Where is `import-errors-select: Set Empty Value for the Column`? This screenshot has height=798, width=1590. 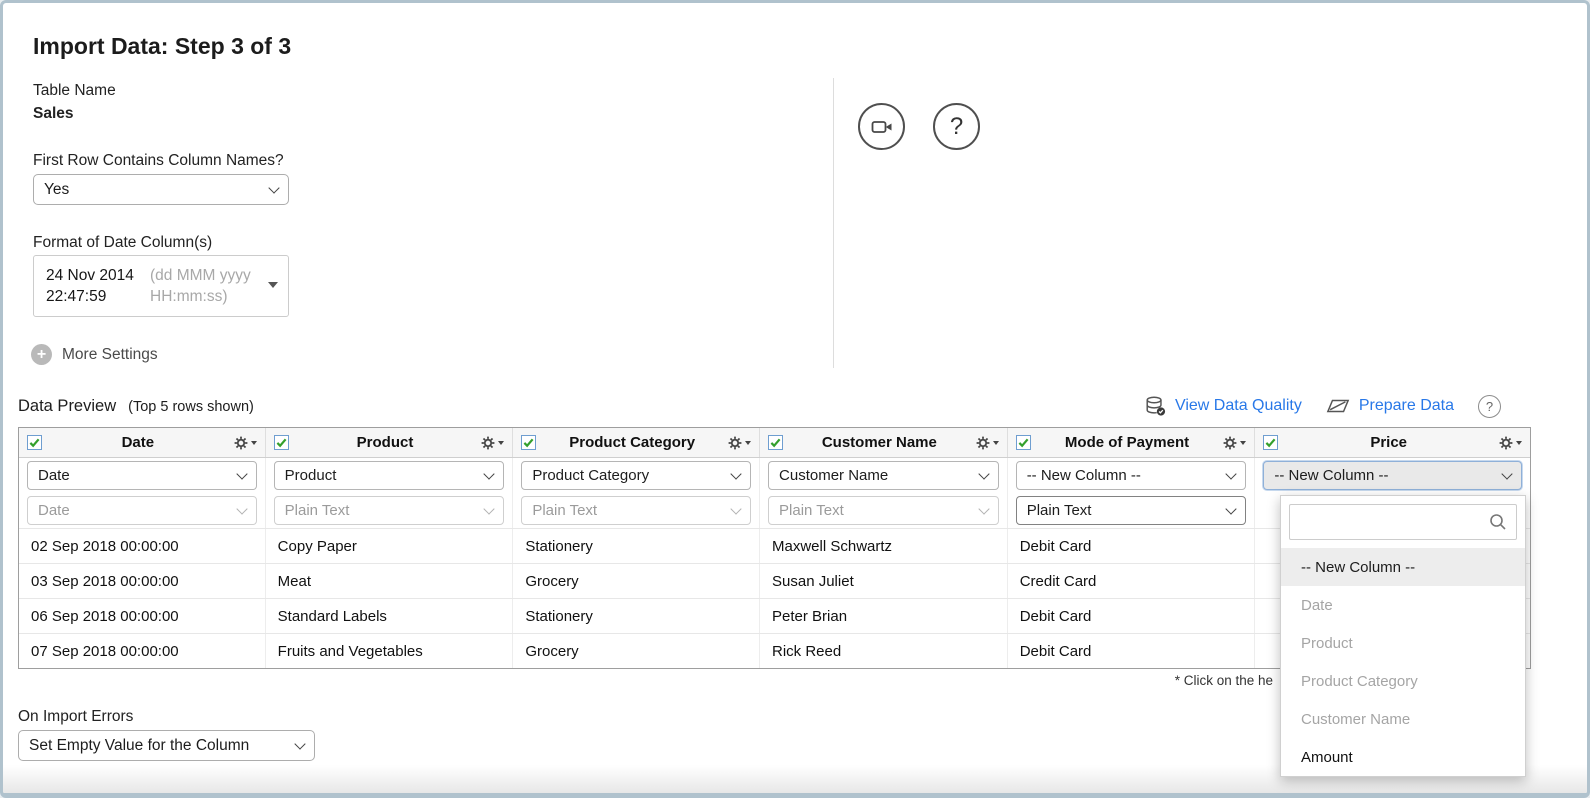
import-errors-select: Set Empty Value for the Column is located at coordinates (166, 745).